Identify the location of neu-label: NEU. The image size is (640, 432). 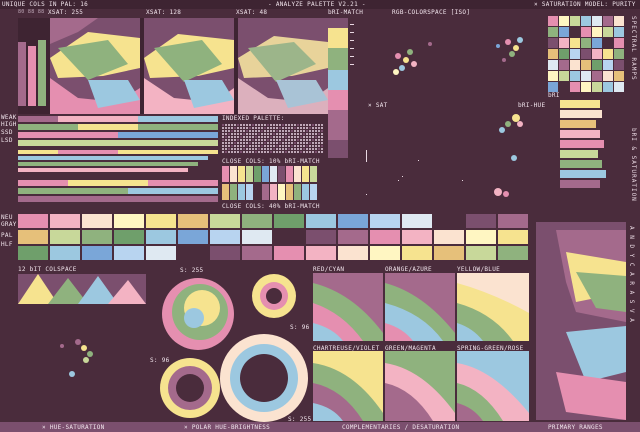
(7, 217).